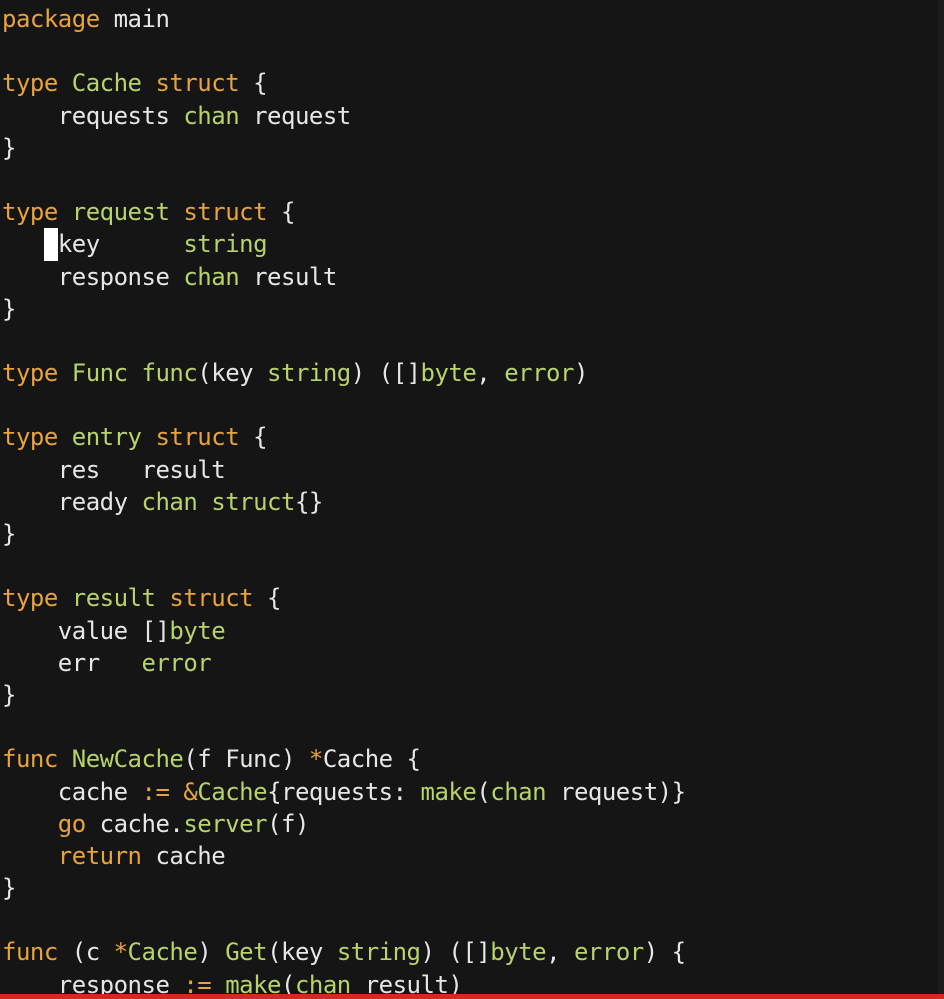 This screenshot has width=944, height=999. What do you see at coordinates (473, 631) in the screenshot?
I see `code-line: value []byte` at bounding box center [473, 631].